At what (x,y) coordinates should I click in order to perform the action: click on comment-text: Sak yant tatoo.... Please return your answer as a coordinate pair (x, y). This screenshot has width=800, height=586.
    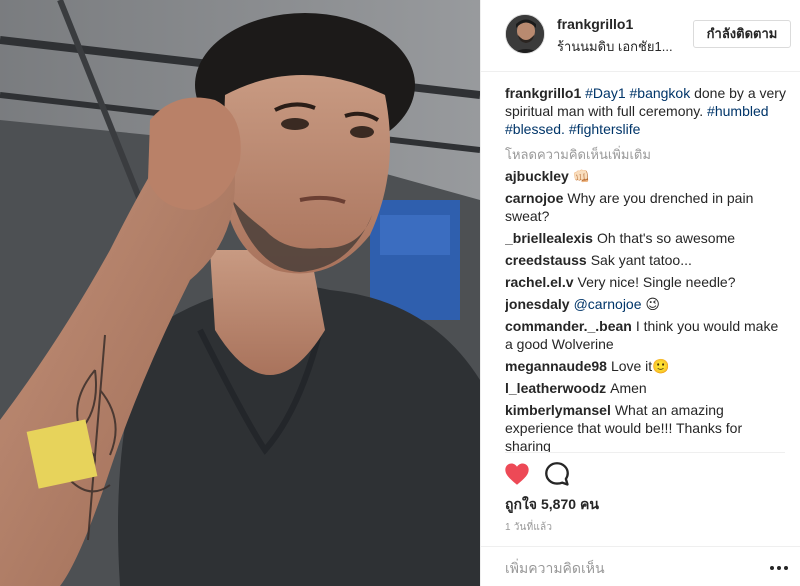
    Looking at the image, I should click on (641, 260).